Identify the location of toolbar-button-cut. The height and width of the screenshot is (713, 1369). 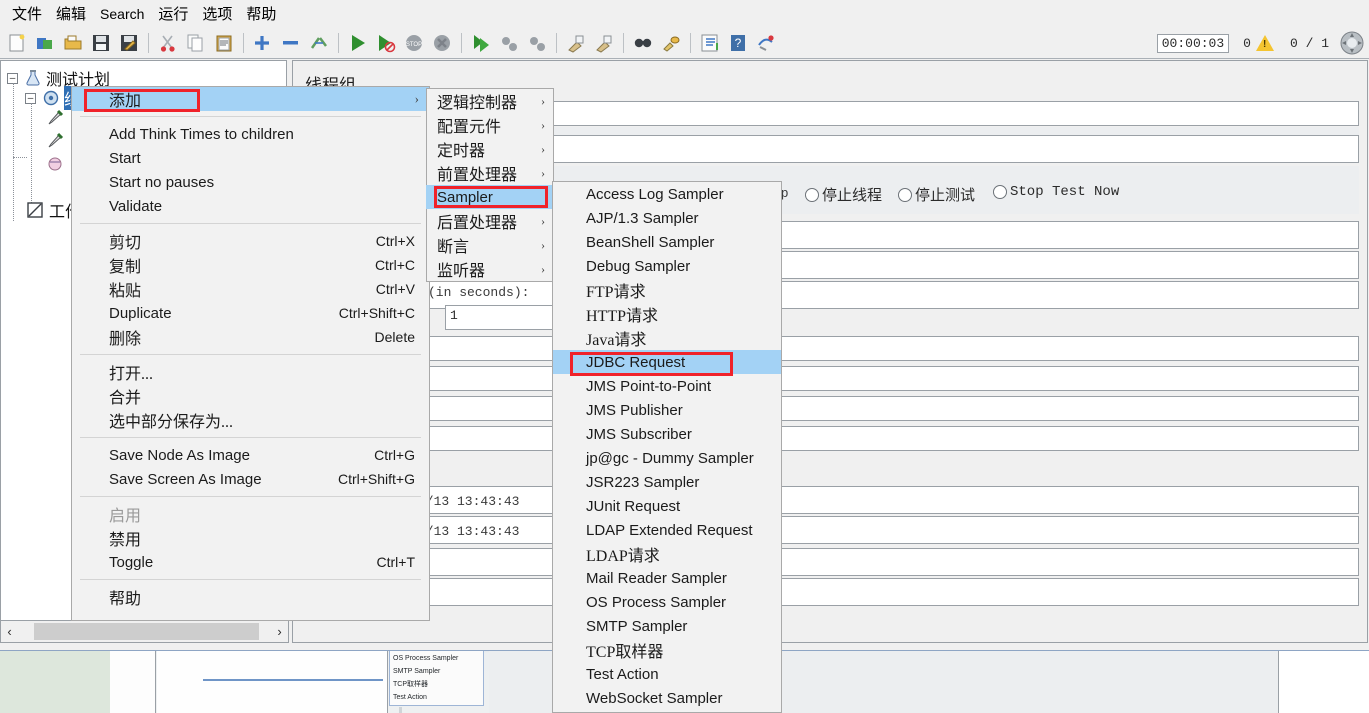
(168, 43).